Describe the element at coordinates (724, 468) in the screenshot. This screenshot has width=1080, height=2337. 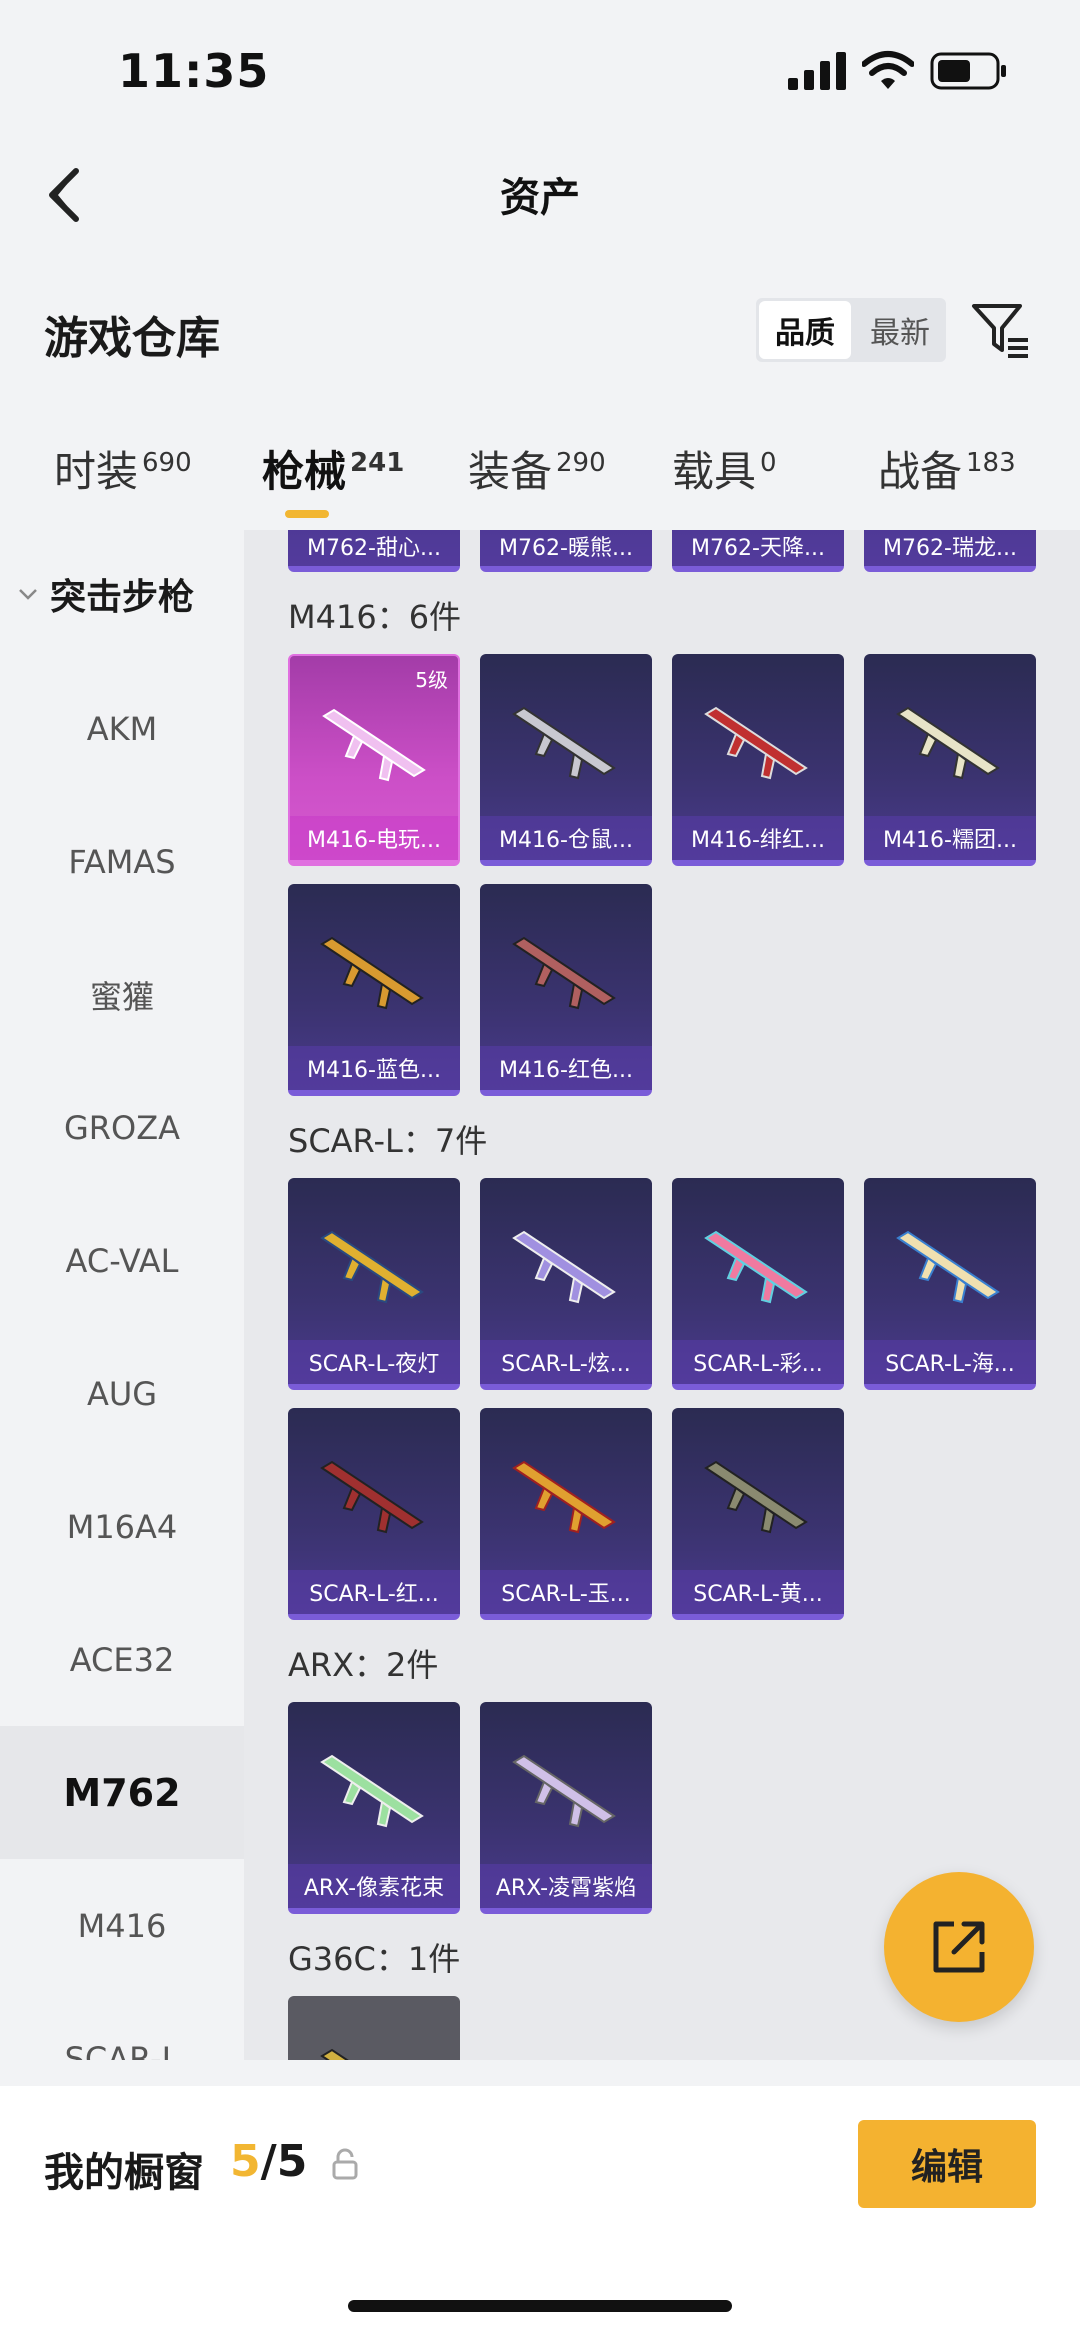
I see `tab-vehicles: 载具 0` at that location.